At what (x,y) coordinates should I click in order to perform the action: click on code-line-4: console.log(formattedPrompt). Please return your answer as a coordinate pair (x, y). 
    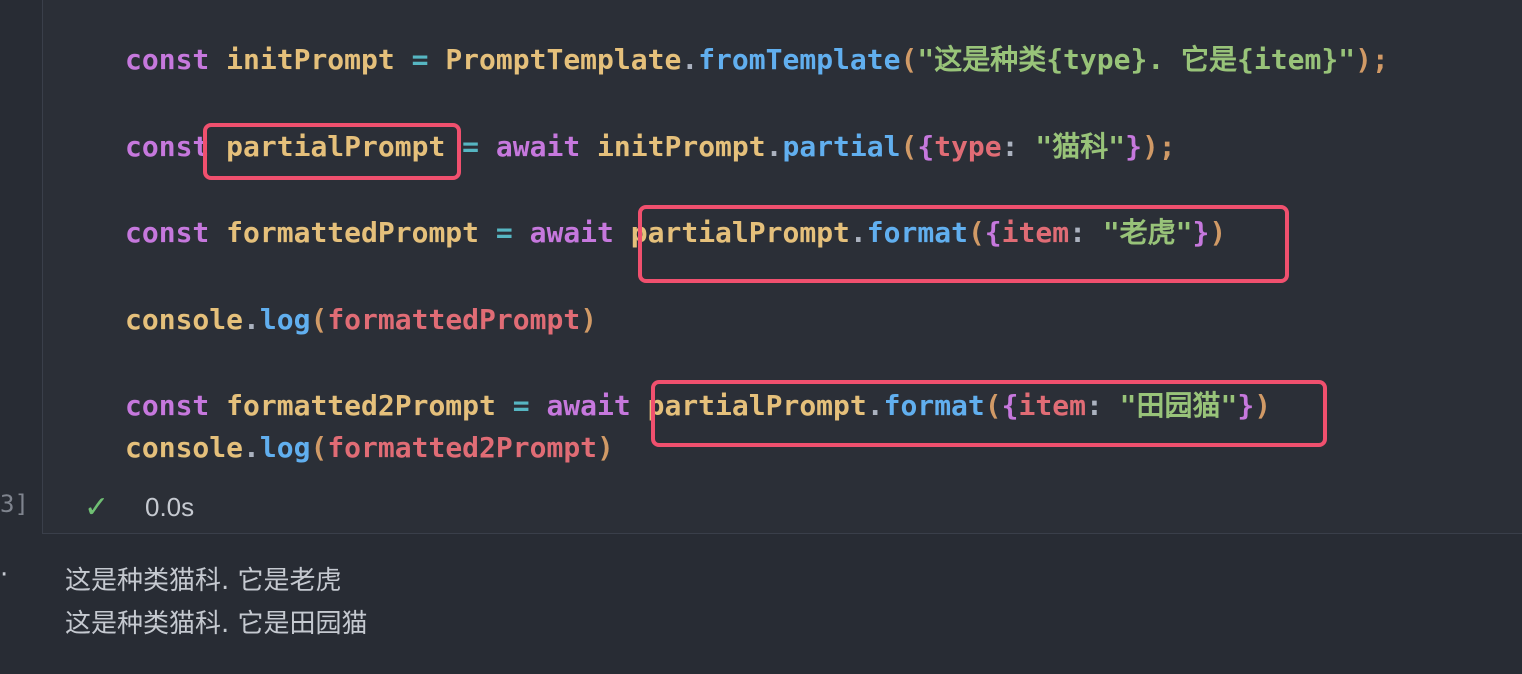
    Looking at the image, I should click on (361, 320).